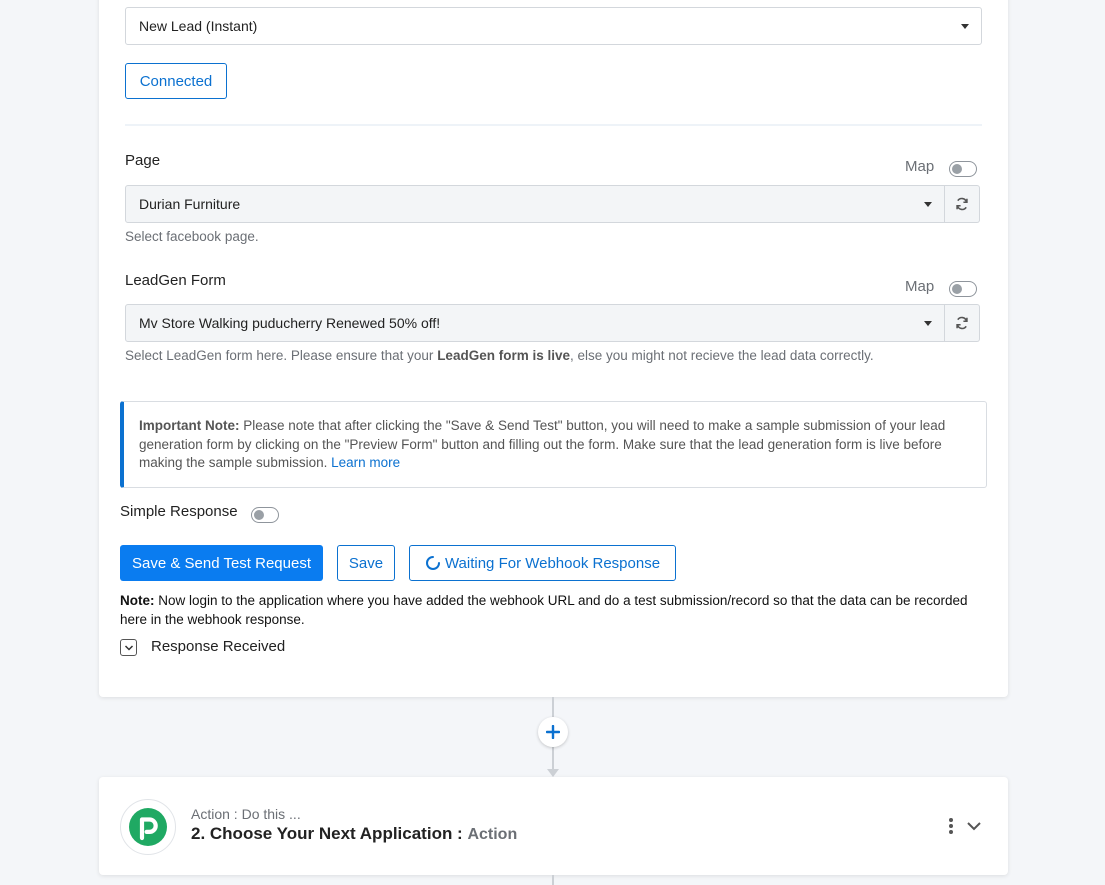  What do you see at coordinates (329, 833) in the screenshot?
I see `next-step-title-text: 2. Choose Your Next Application :` at bounding box center [329, 833].